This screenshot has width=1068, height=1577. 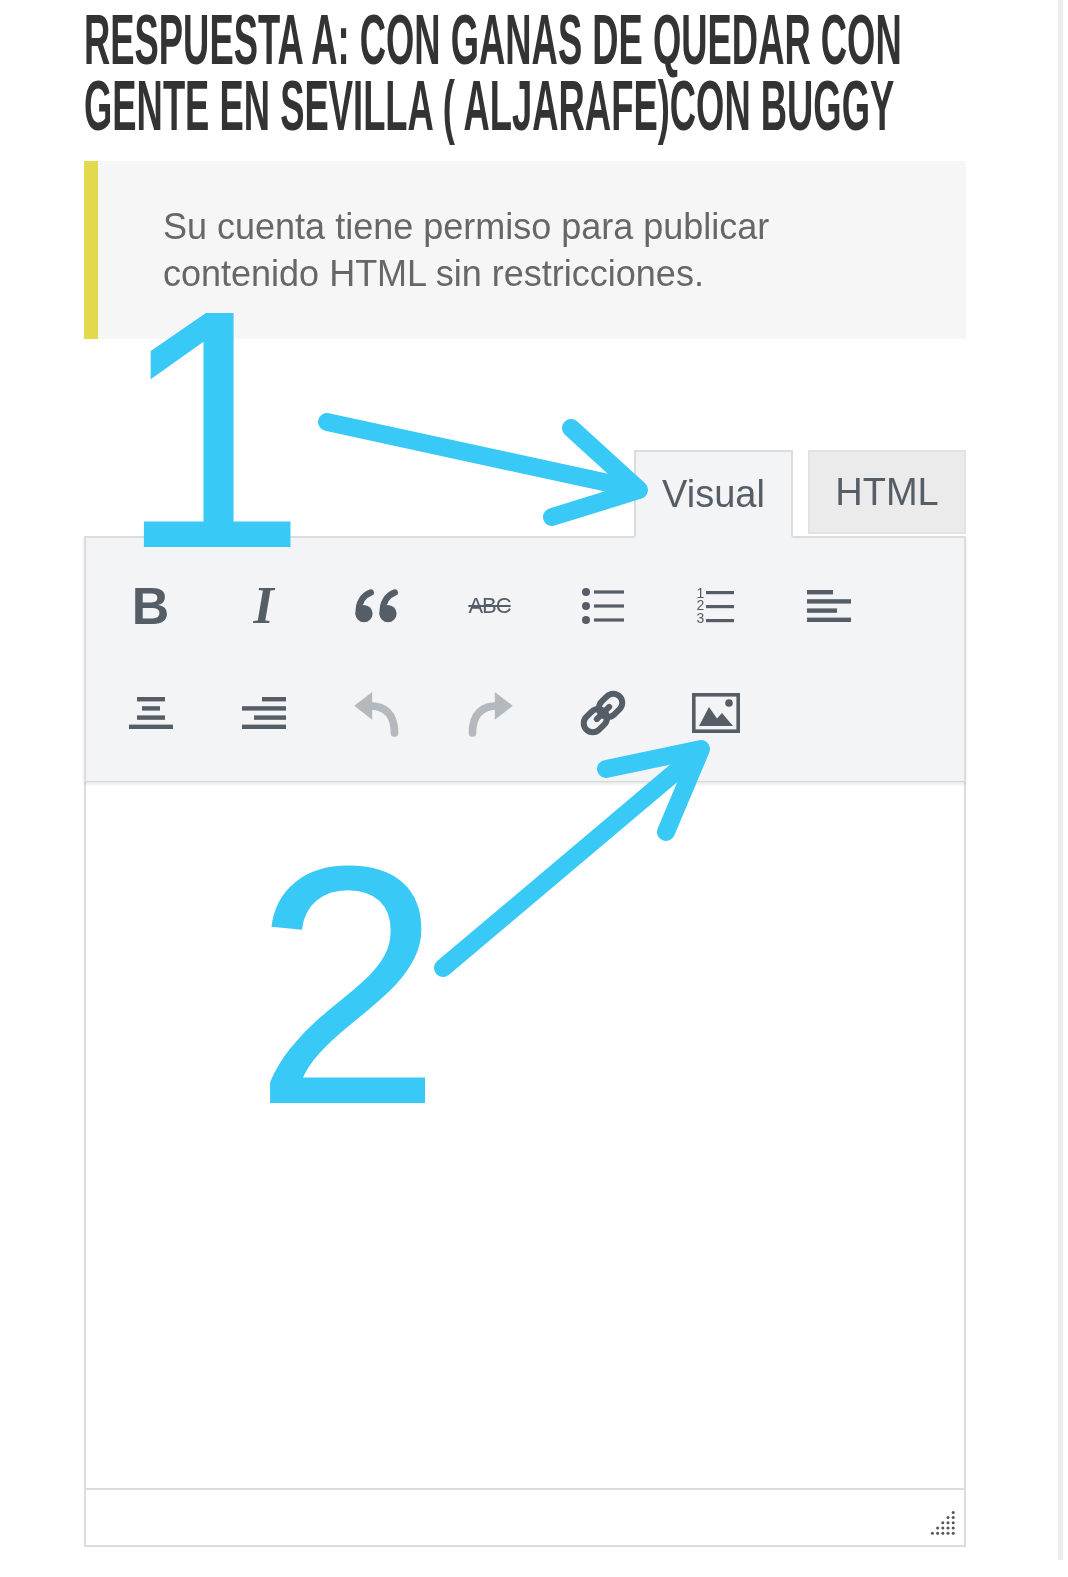 I want to click on bullet-list-icon, so click(x=602, y=605).